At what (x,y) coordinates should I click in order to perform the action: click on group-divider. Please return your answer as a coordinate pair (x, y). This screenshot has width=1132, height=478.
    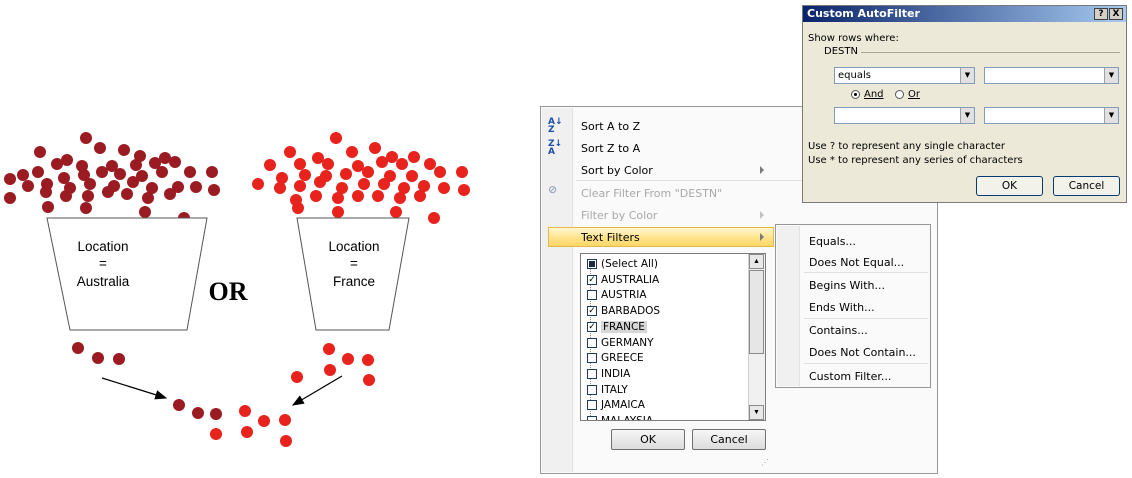
    Looking at the image, I should click on (990, 52).